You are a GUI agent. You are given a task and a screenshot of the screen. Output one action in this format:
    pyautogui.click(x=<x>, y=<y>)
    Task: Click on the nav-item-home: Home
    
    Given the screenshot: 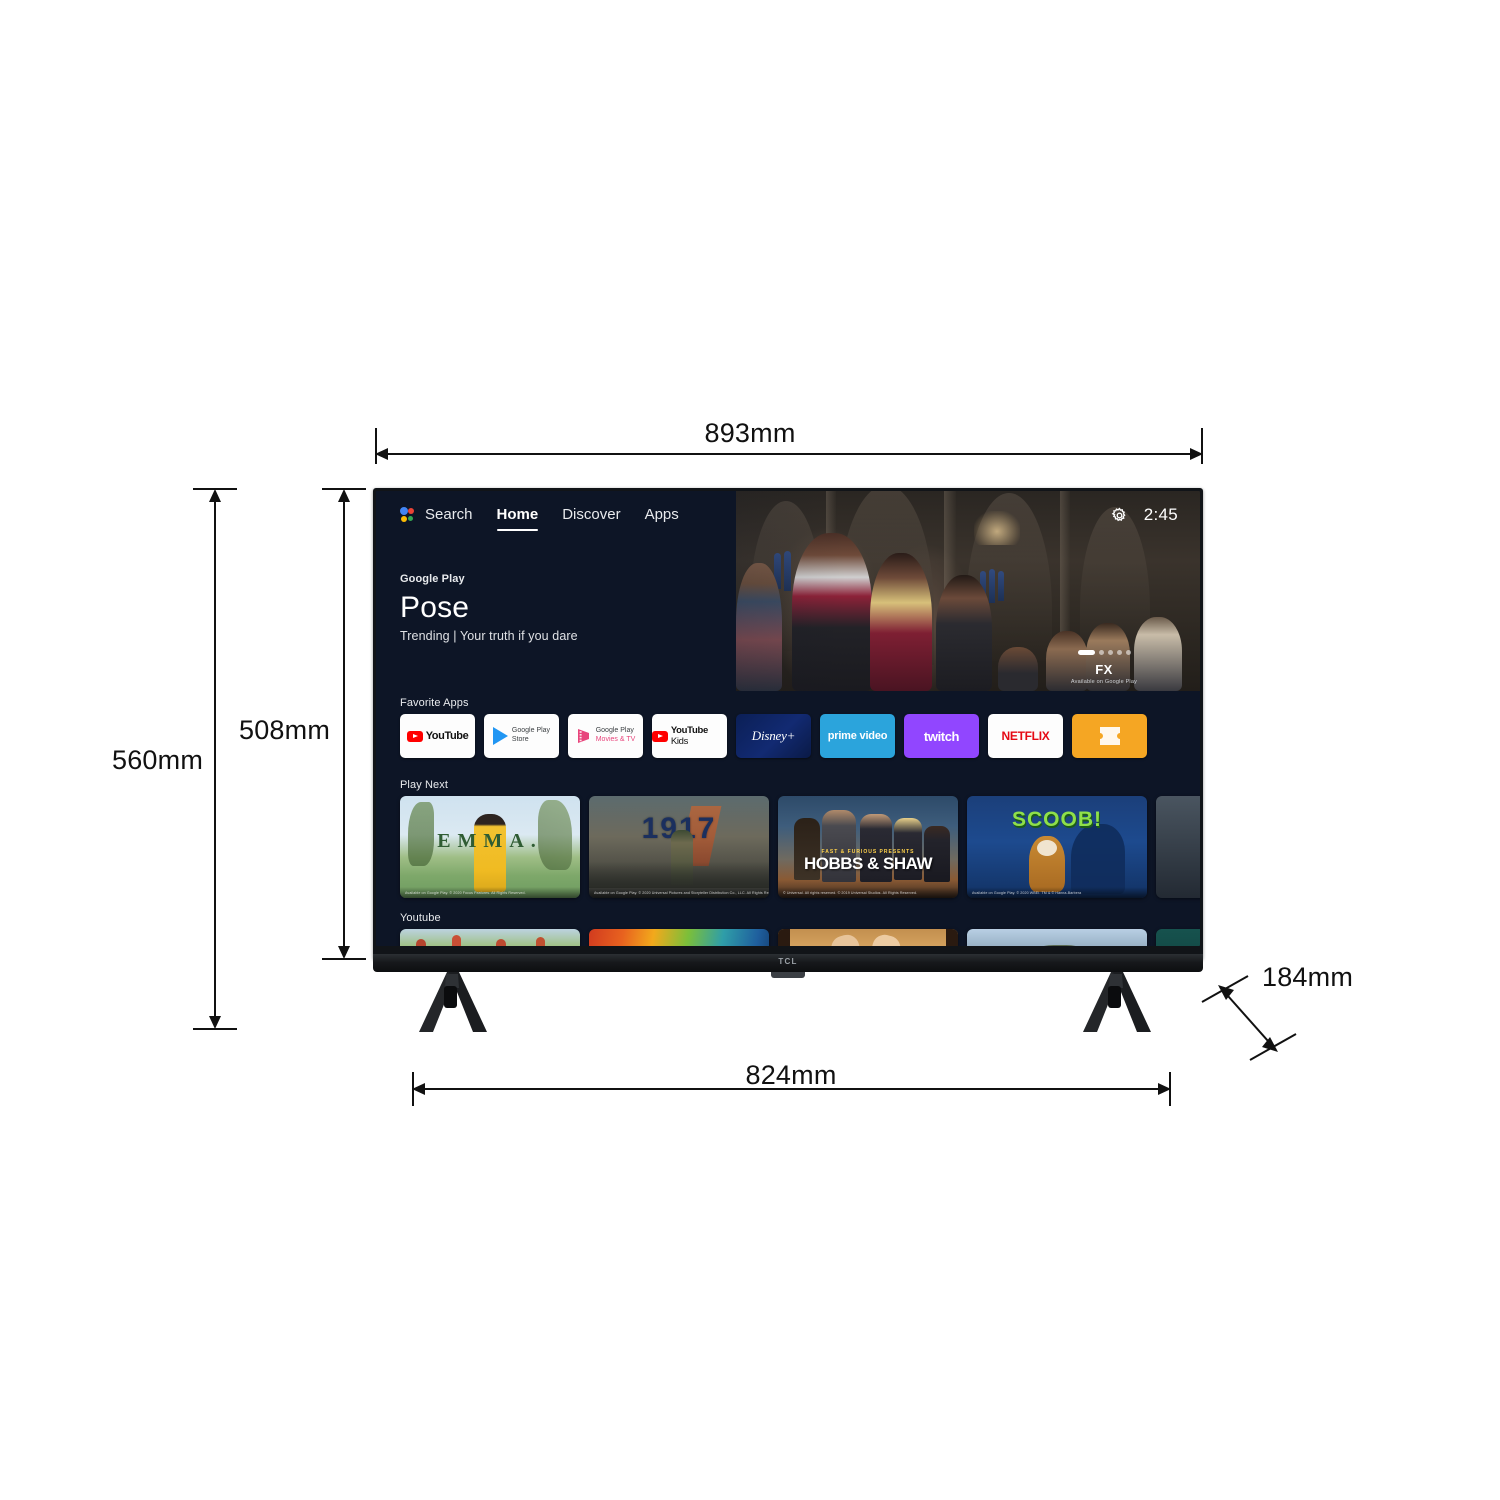 What is the action you would take?
    pyautogui.click(x=517, y=518)
    